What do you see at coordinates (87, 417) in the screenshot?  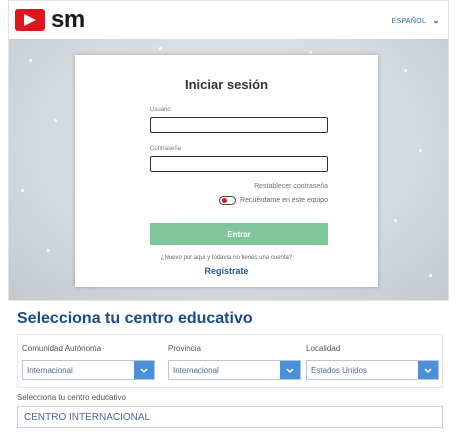 I see `centro-value: CENTRO INTERNACIONAL` at bounding box center [87, 417].